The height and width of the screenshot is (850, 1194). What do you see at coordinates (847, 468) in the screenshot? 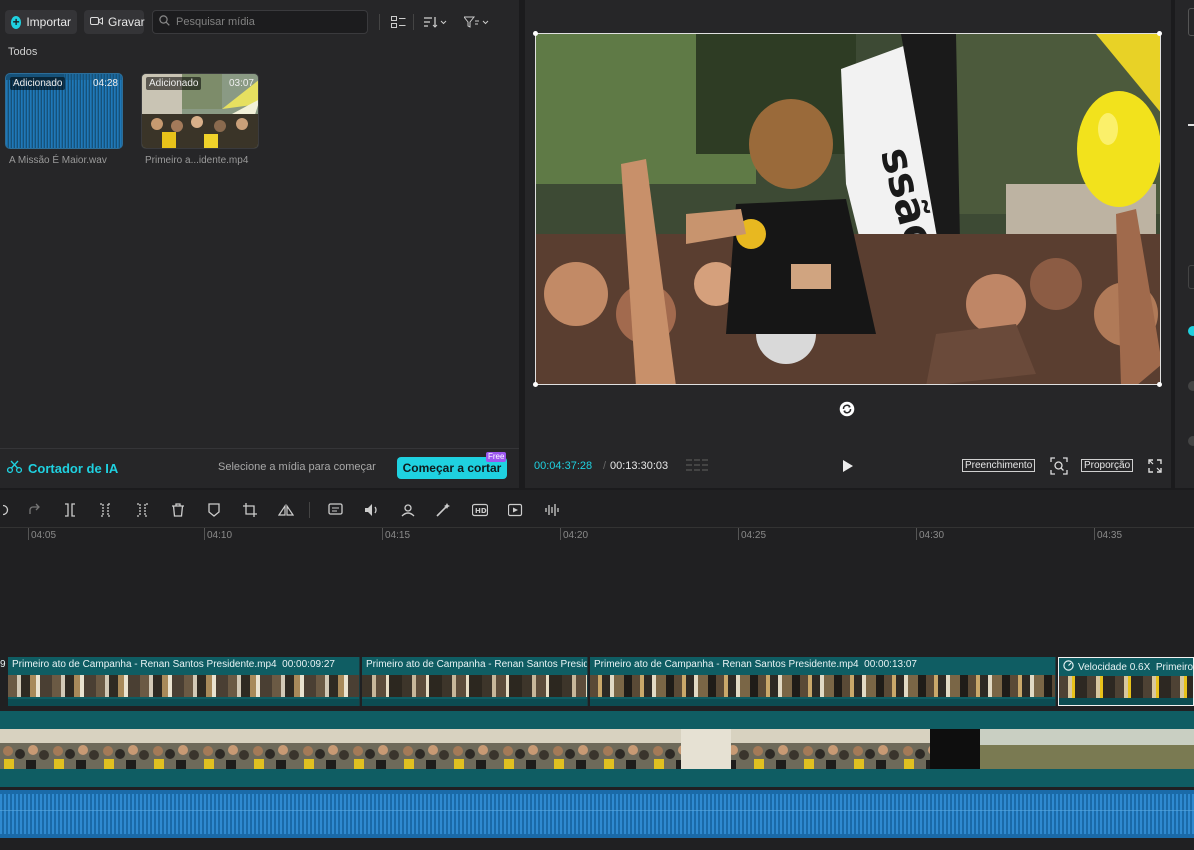
I see `play-icon` at bounding box center [847, 468].